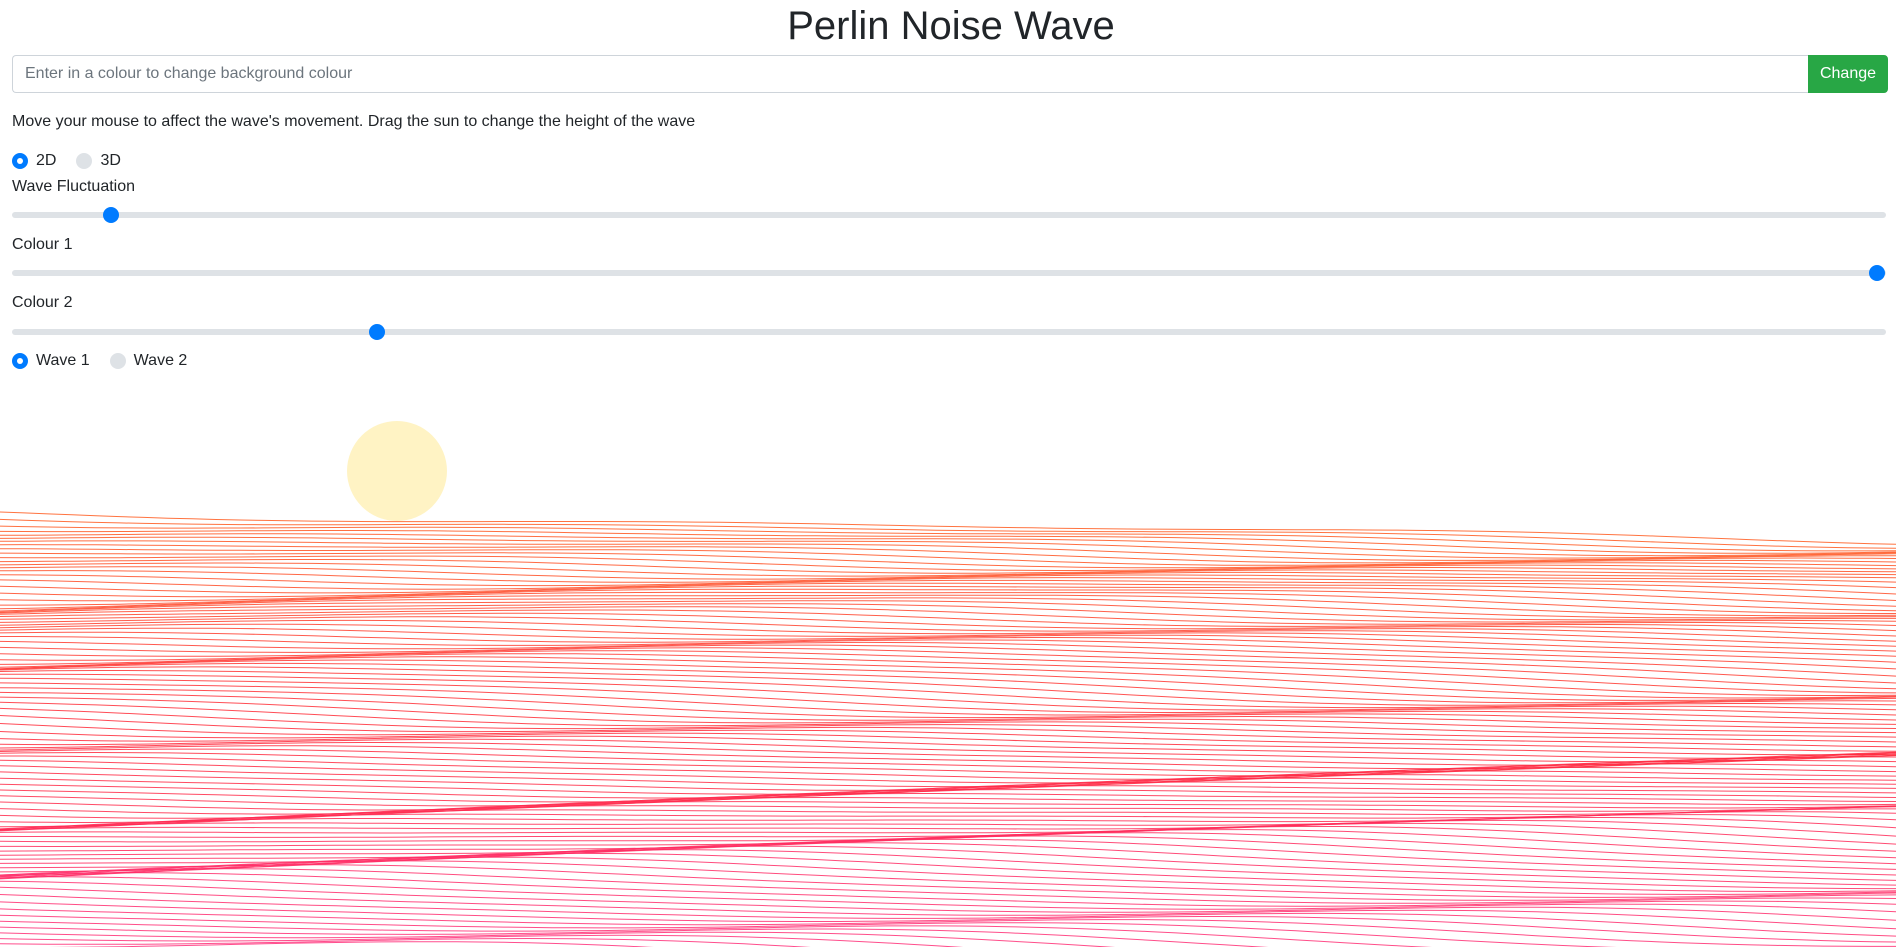 Image resolution: width=1902 pixels, height=947 pixels. What do you see at coordinates (42, 302) in the screenshot?
I see `colour-2-label: Colour 2` at bounding box center [42, 302].